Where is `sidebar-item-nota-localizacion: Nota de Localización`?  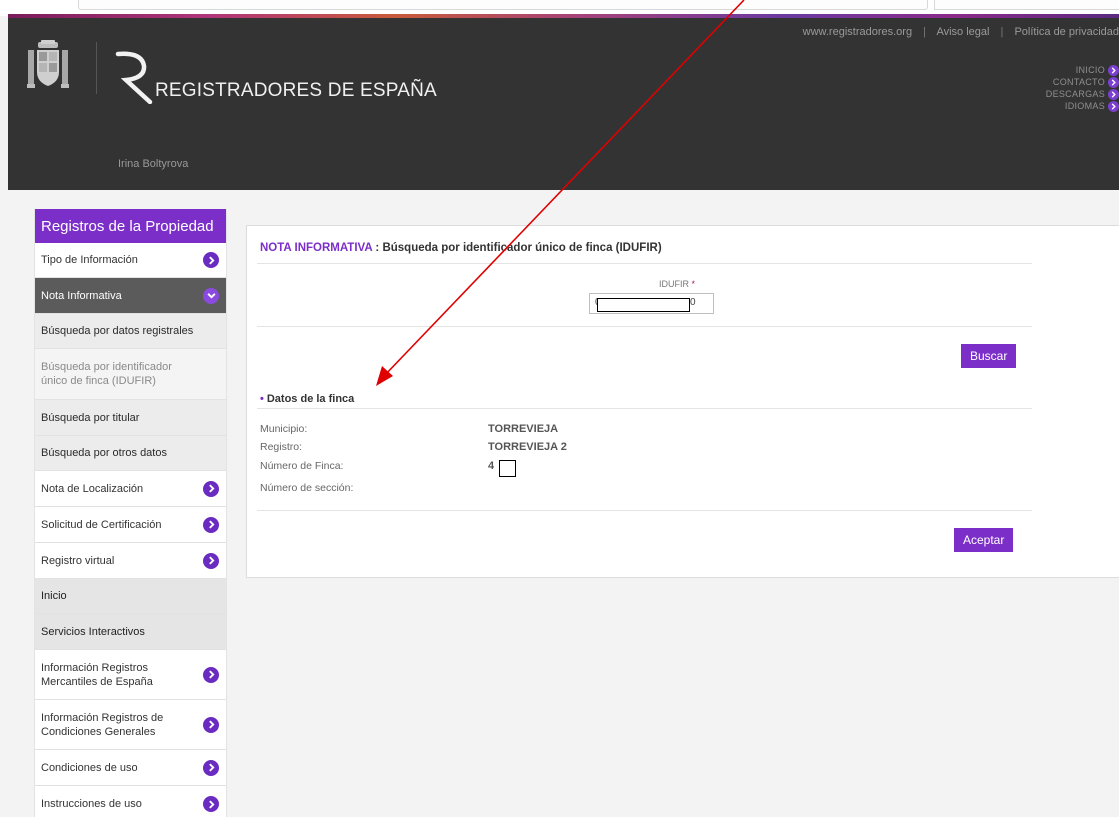
sidebar-item-nota-localizacion: Nota de Localización is located at coordinates (130, 489).